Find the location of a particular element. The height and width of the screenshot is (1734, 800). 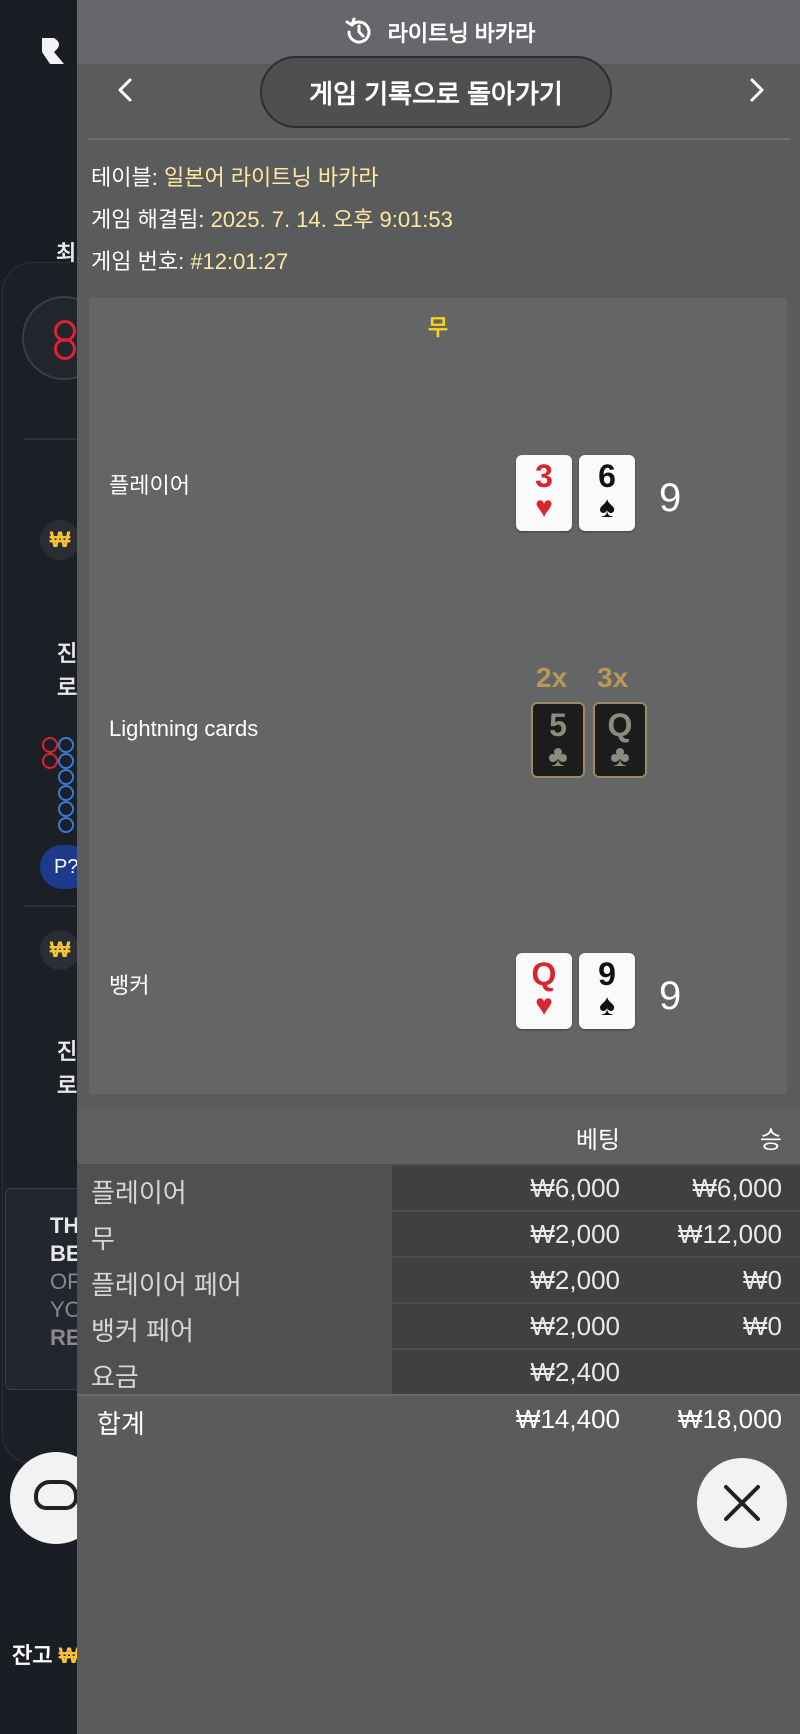

resolved-value: 2025. 7. 14. 오후 9:01:53 is located at coordinates (331, 219).